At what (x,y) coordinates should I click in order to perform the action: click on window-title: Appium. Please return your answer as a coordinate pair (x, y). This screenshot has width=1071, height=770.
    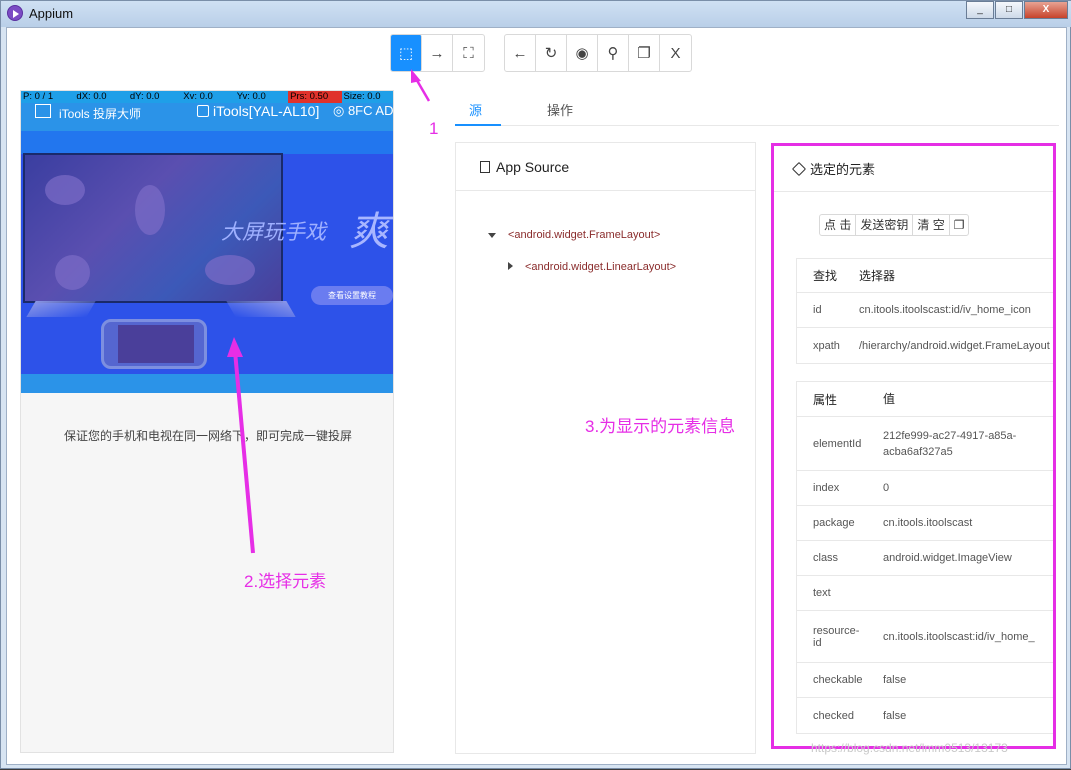
    Looking at the image, I should click on (51, 13).